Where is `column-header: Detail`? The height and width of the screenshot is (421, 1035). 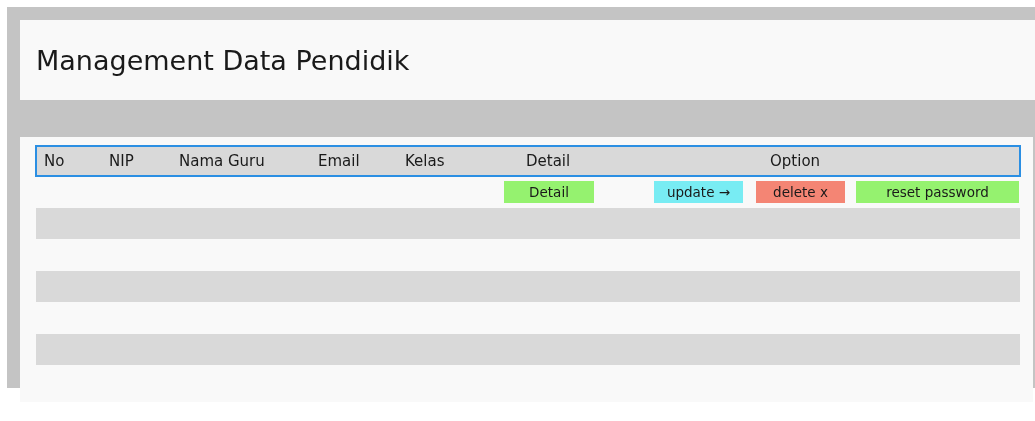
column-header: Detail is located at coordinates (549, 161).